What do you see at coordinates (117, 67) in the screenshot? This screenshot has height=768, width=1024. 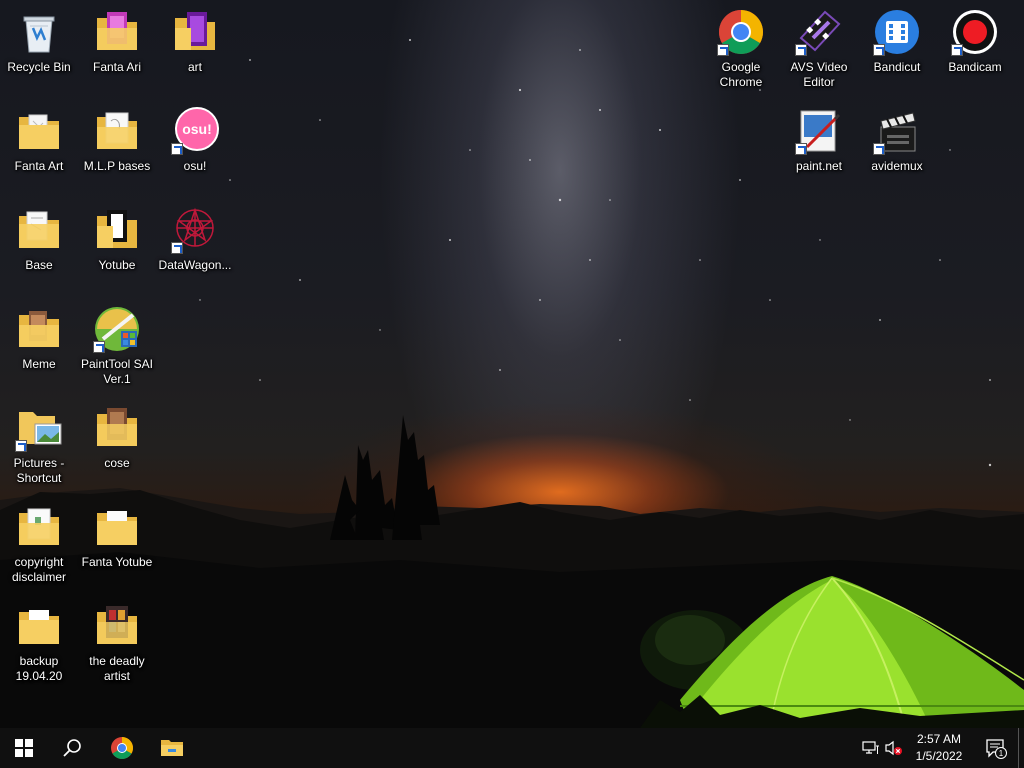 I see `icon-label: Fanta Ari` at bounding box center [117, 67].